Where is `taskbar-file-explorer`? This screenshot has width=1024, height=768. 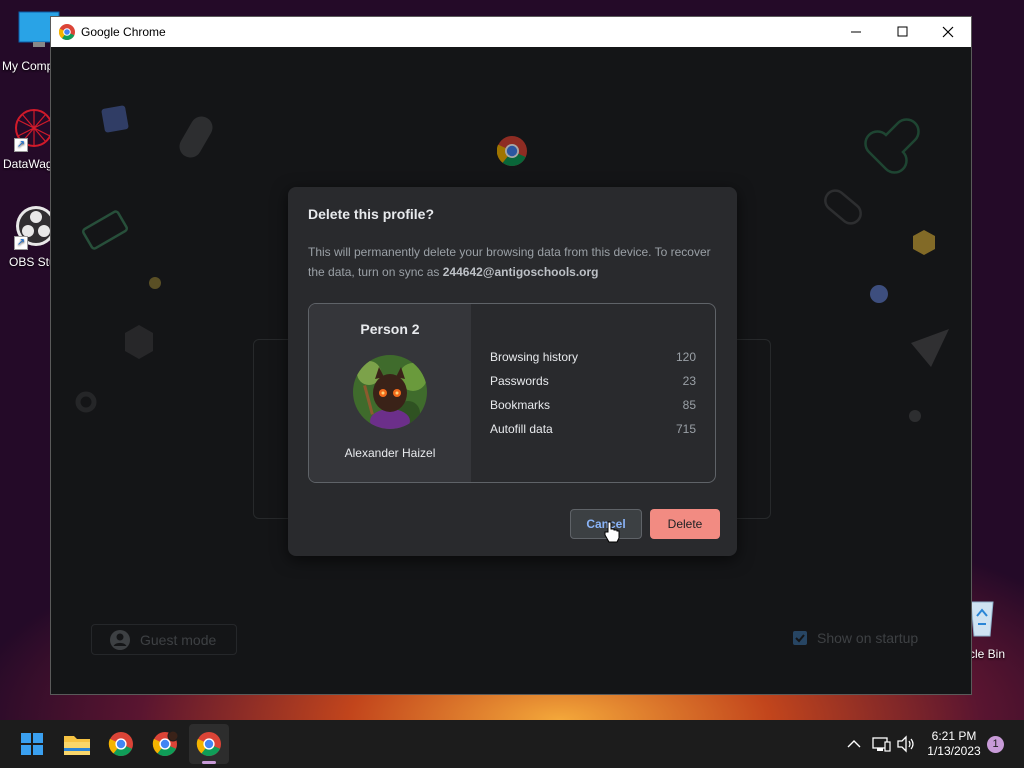 taskbar-file-explorer is located at coordinates (77, 744).